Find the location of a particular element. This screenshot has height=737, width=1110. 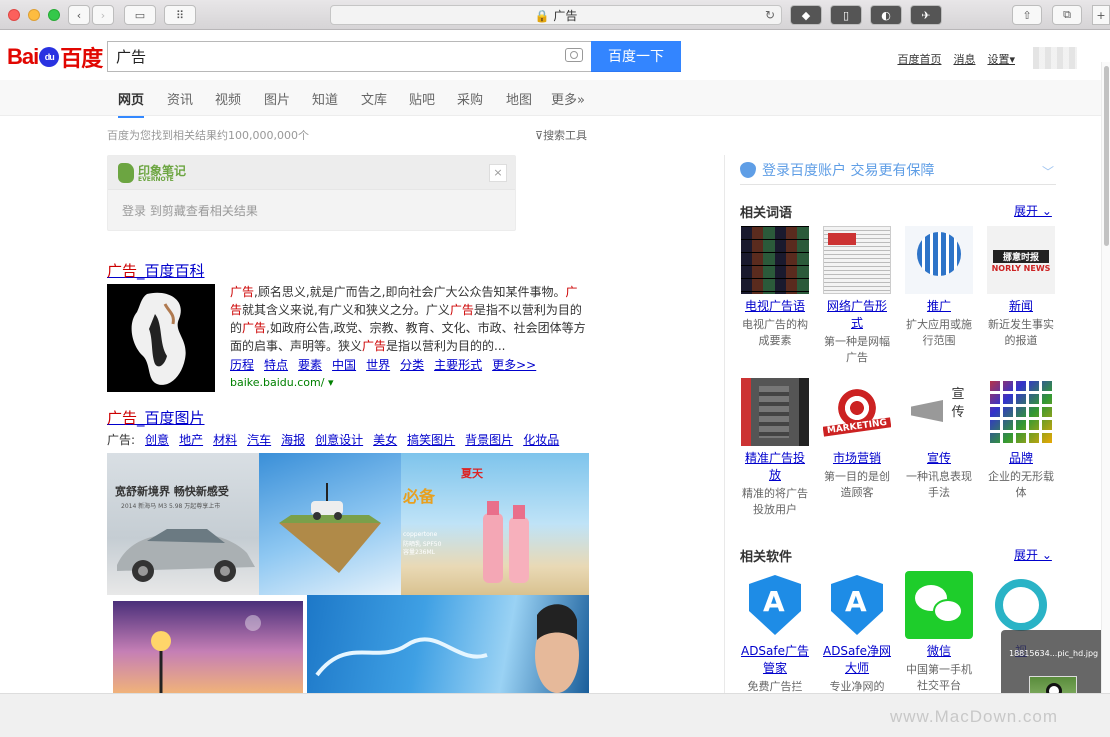

login-banner: 登录百度账户 交易更有保障 ﹀ is located at coordinates (898, 170).